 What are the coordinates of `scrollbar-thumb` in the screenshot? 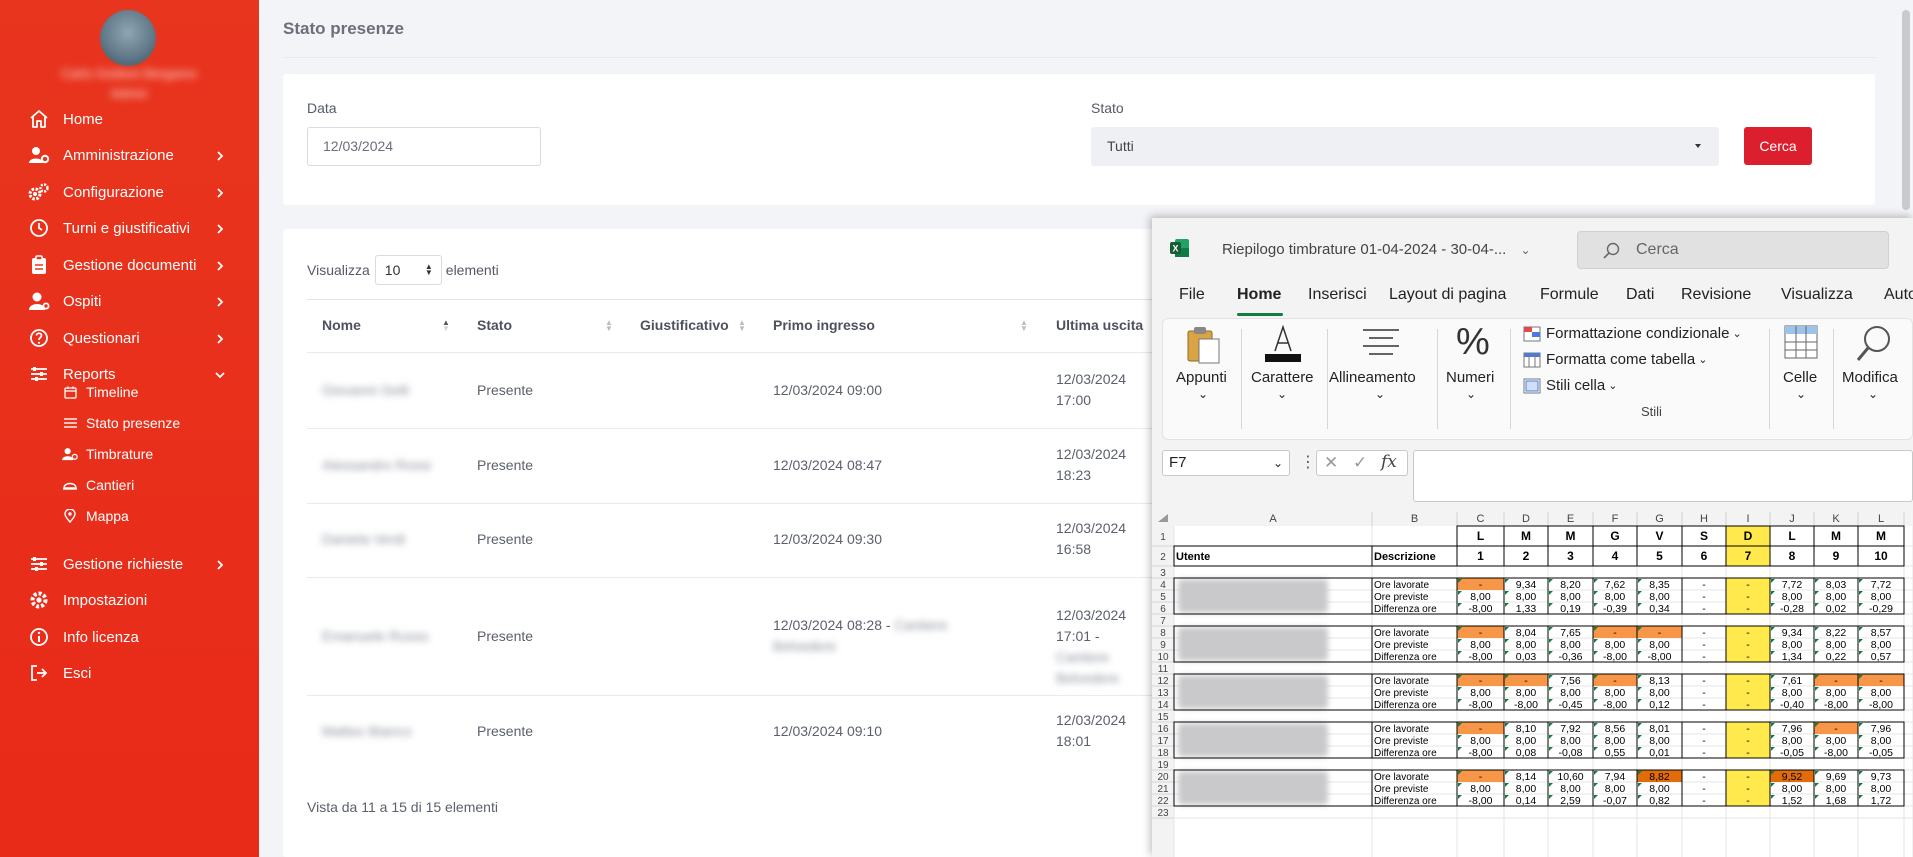 It's located at (1906, 110).